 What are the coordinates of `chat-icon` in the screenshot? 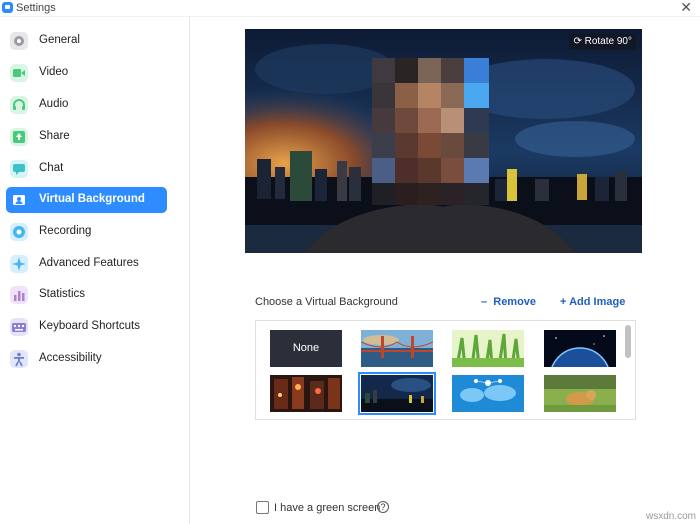 It's located at (19, 169).